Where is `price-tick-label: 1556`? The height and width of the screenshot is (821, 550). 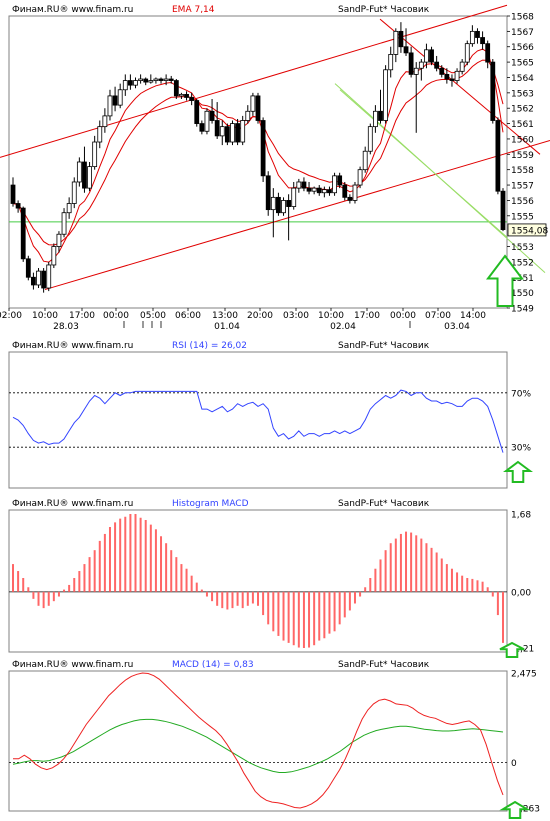
price-tick-label: 1556 is located at coordinates (522, 202).